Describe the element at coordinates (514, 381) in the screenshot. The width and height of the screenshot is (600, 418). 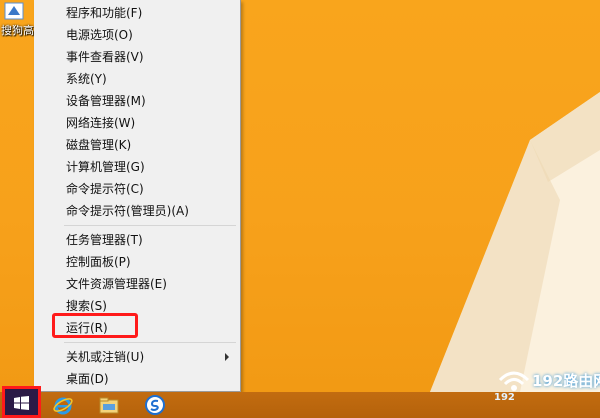
I see `wifi-logo-icon` at that location.